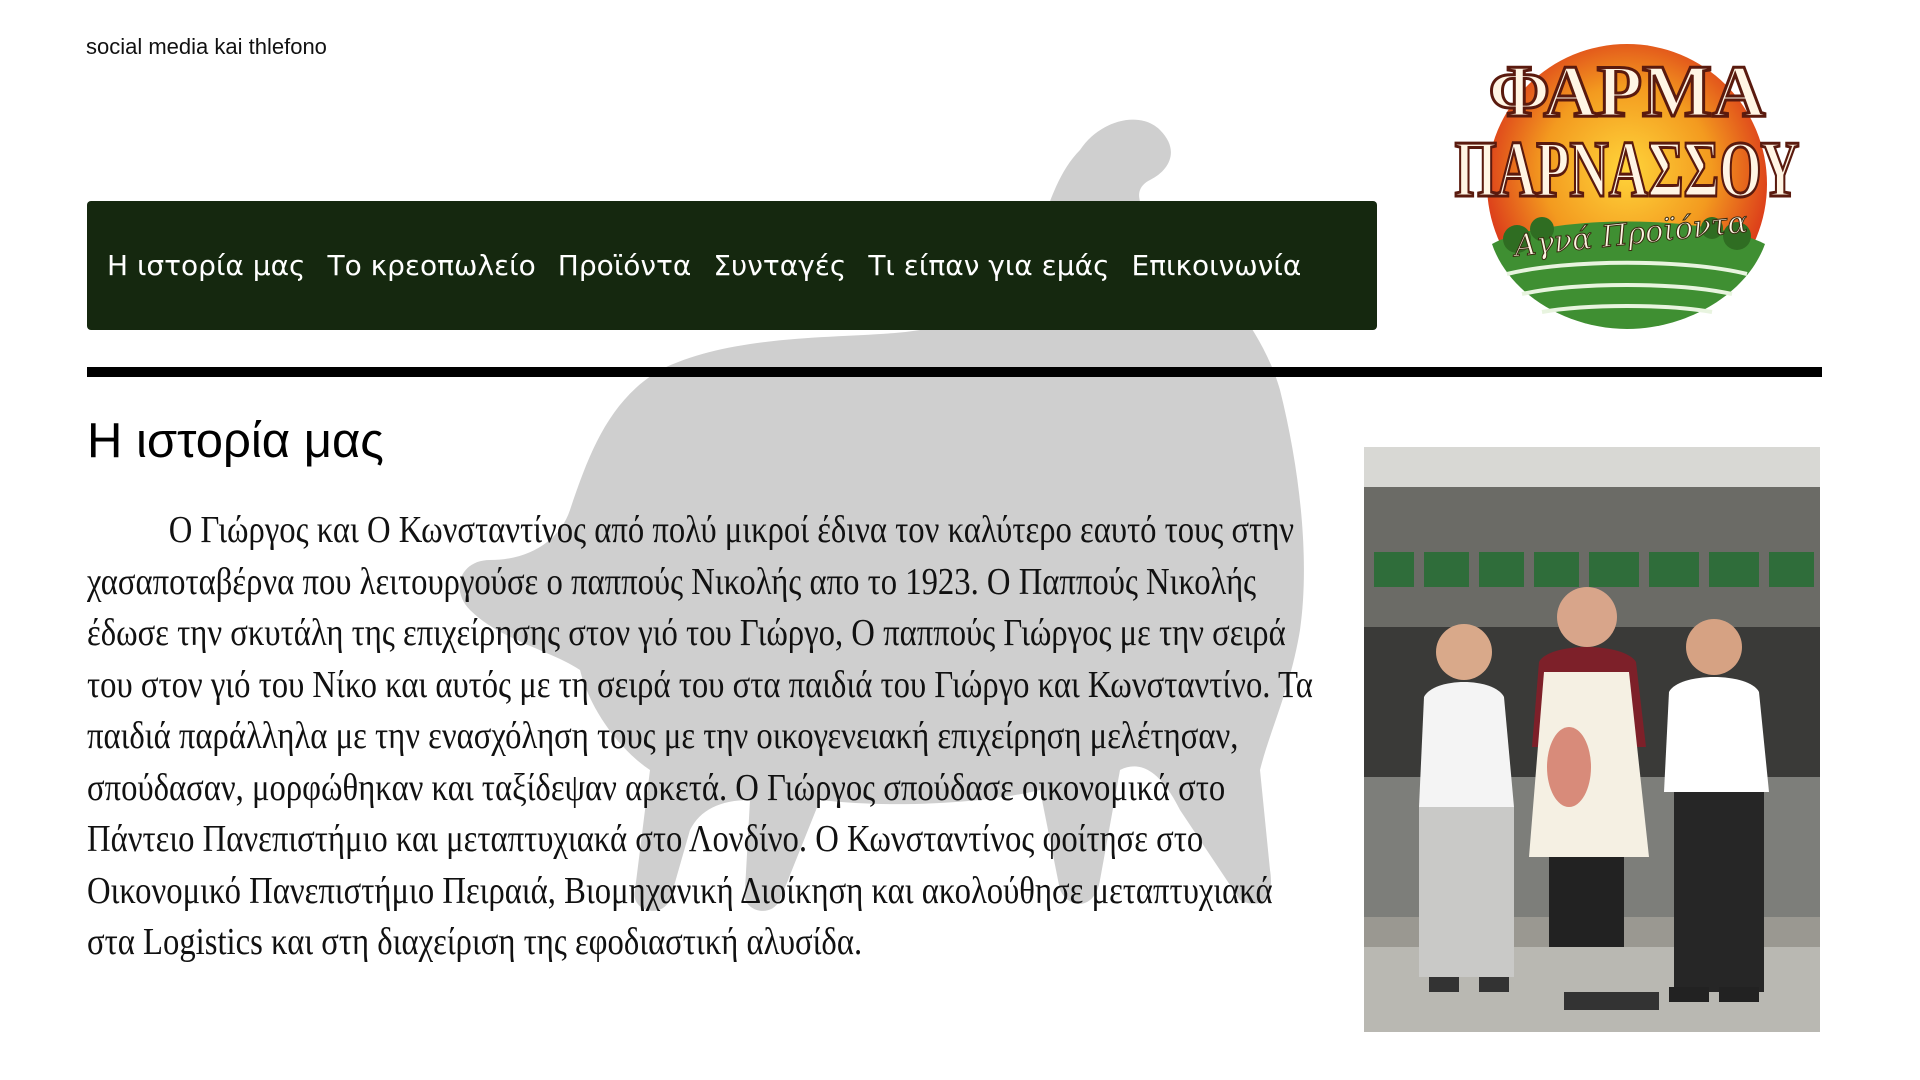 This screenshot has width=1920, height=1080. What do you see at coordinates (625, 265) in the screenshot?
I see `nav-item-products: Προϊόντα` at bounding box center [625, 265].